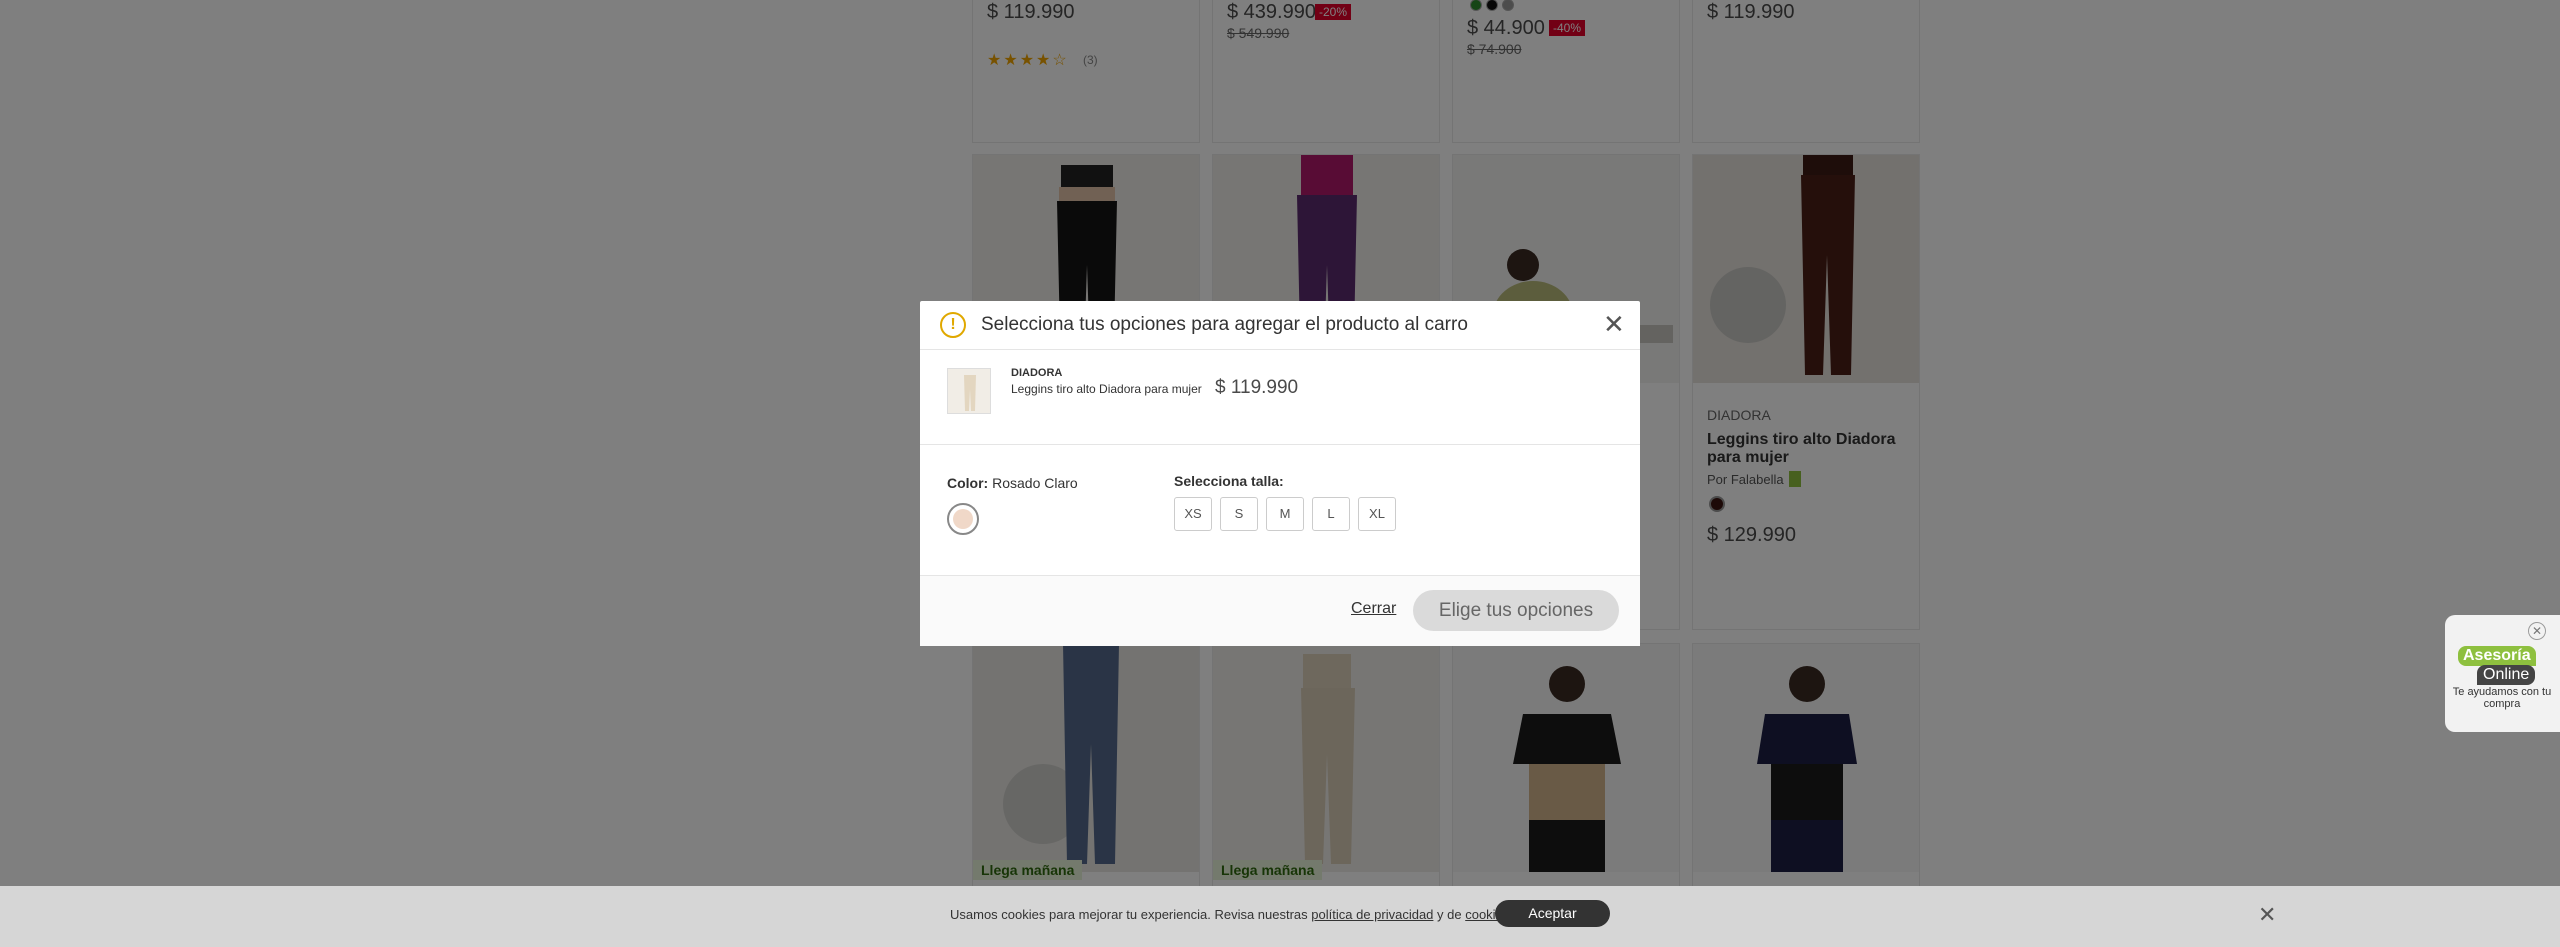  What do you see at coordinates (1229, 481) in the screenshot?
I see `size-label: Selecciona talla:` at bounding box center [1229, 481].